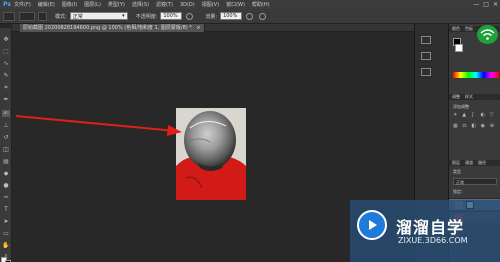 This screenshot has width=500, height=262. I want to click on hue-saturation-icon: ▦, so click(456, 127).